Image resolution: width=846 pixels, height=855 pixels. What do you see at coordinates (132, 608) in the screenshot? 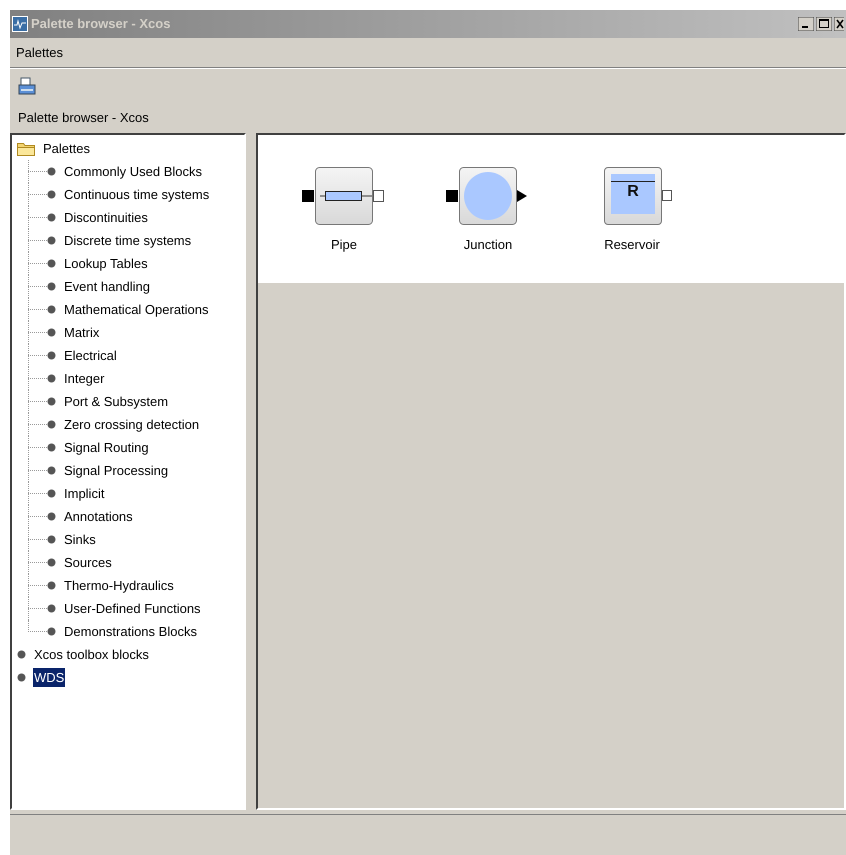
I see `tree-item: User-Defined Functions` at bounding box center [132, 608].